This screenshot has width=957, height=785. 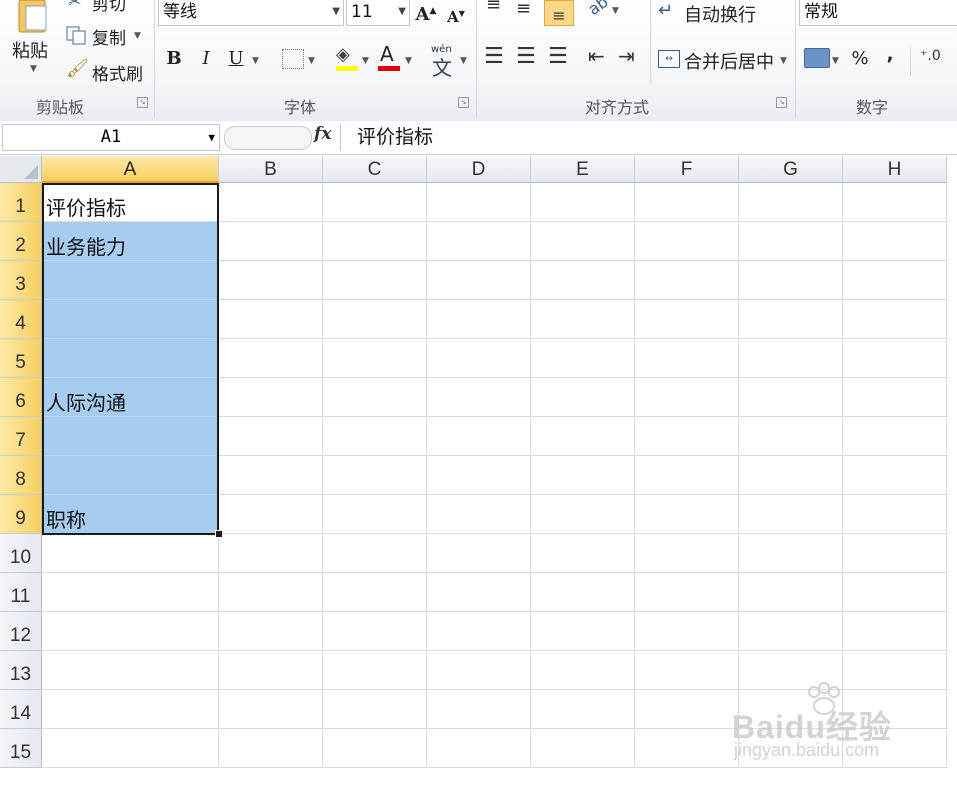 What do you see at coordinates (724, 60) in the screenshot?
I see `merge-center-button: ↔ 合并后居中 ▼` at bounding box center [724, 60].